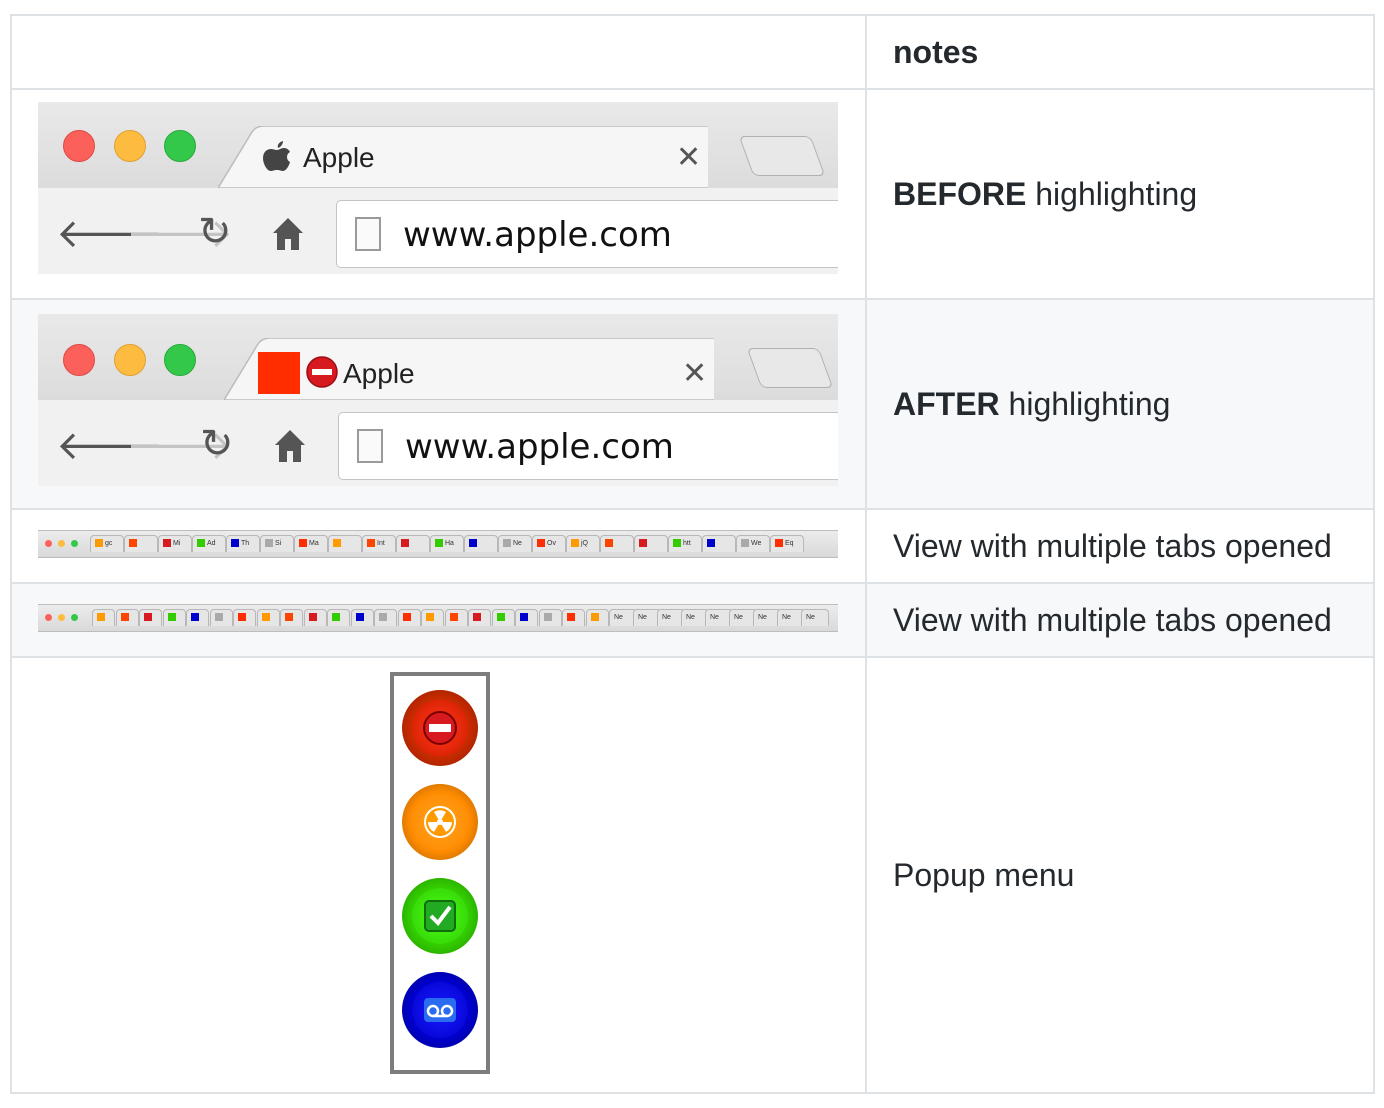 This screenshot has height=1108, width=1384. I want to click on url-text: www.apple.com, so click(537, 235).